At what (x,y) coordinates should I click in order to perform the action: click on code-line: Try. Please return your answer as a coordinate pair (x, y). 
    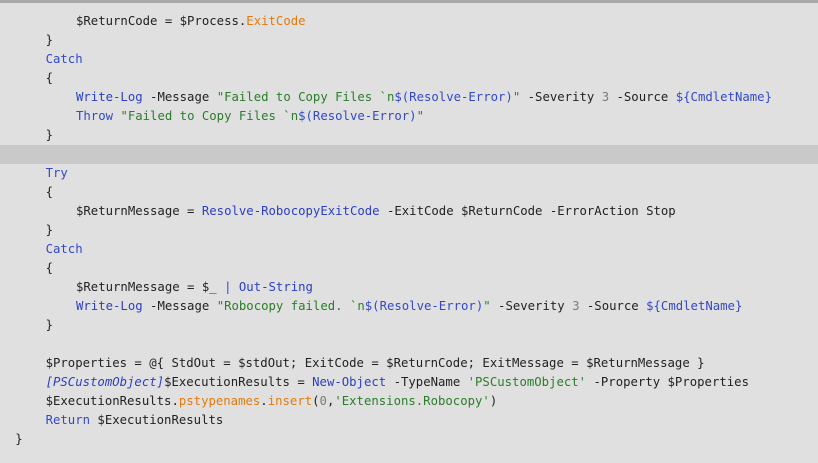
    Looking at the image, I should click on (409, 173).